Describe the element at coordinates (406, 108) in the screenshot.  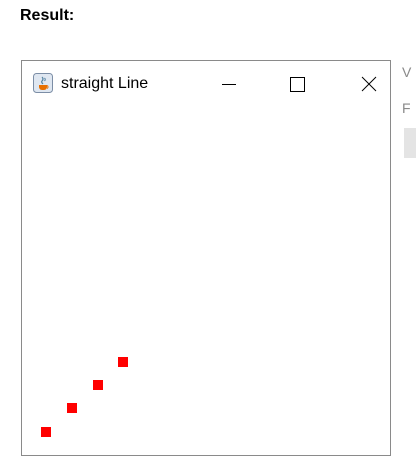
I see `background-letter-2: F` at that location.